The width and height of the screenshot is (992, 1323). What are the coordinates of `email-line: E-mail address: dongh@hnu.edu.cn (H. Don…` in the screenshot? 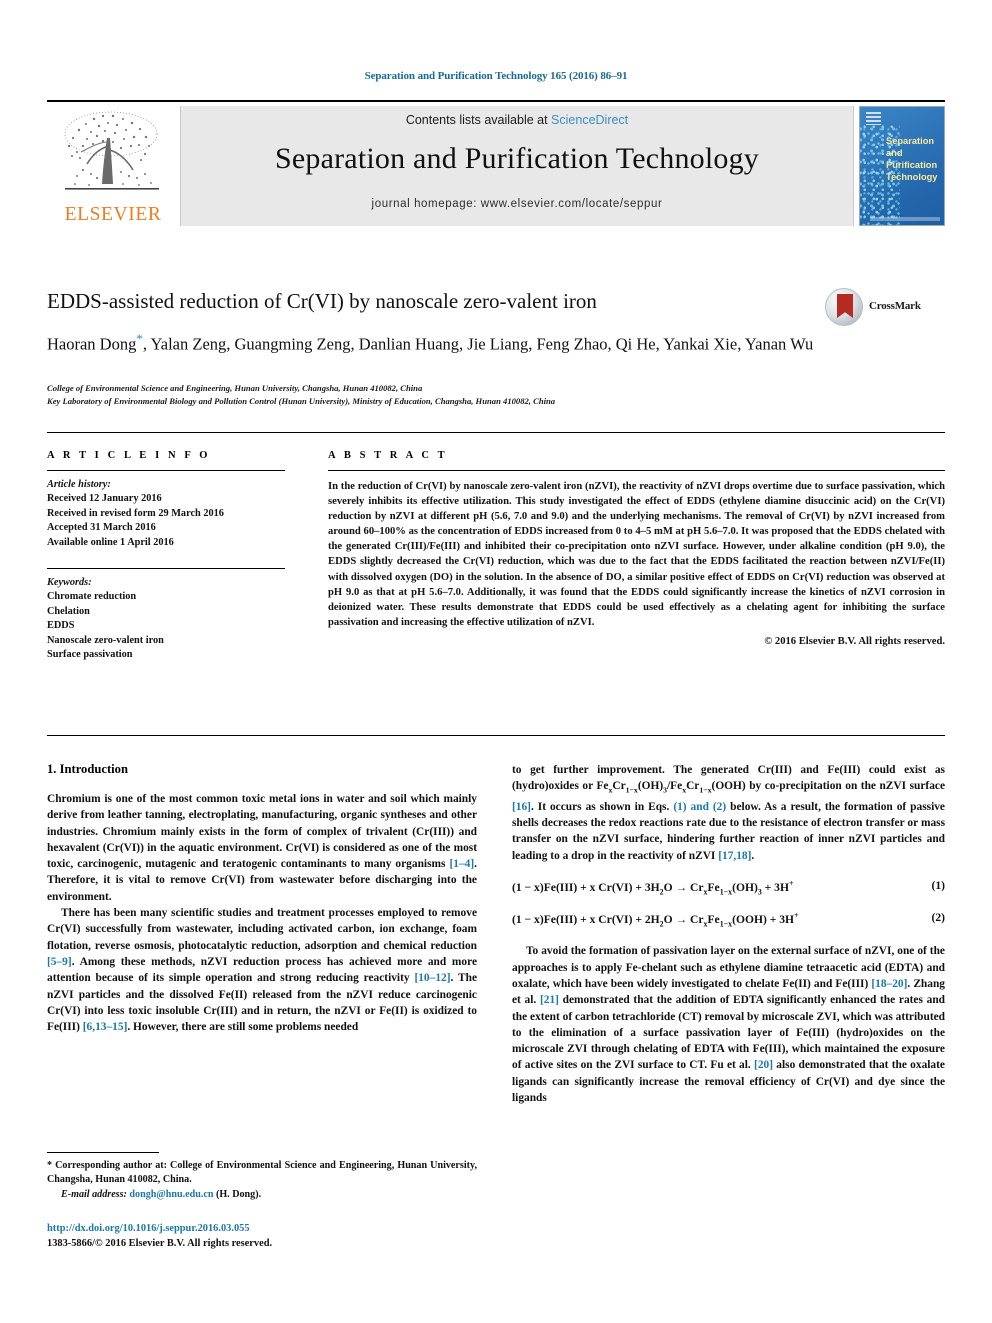 It's located at (262, 1195).